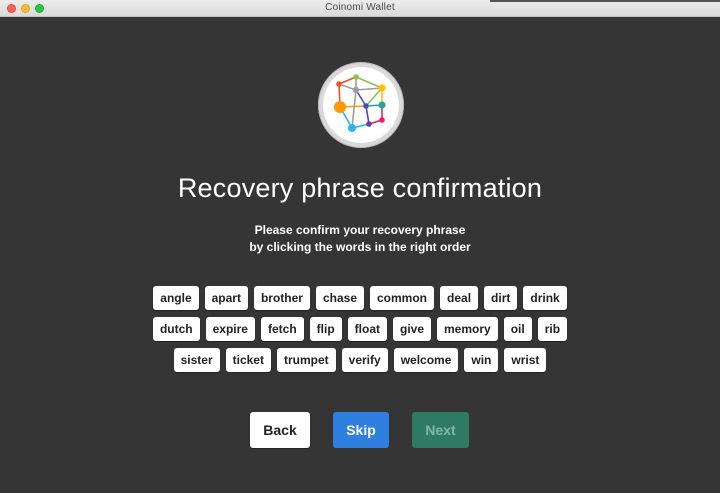 Image resolution: width=720 pixels, height=493 pixels. What do you see at coordinates (230, 329) in the screenshot?
I see `word-button: expire` at bounding box center [230, 329].